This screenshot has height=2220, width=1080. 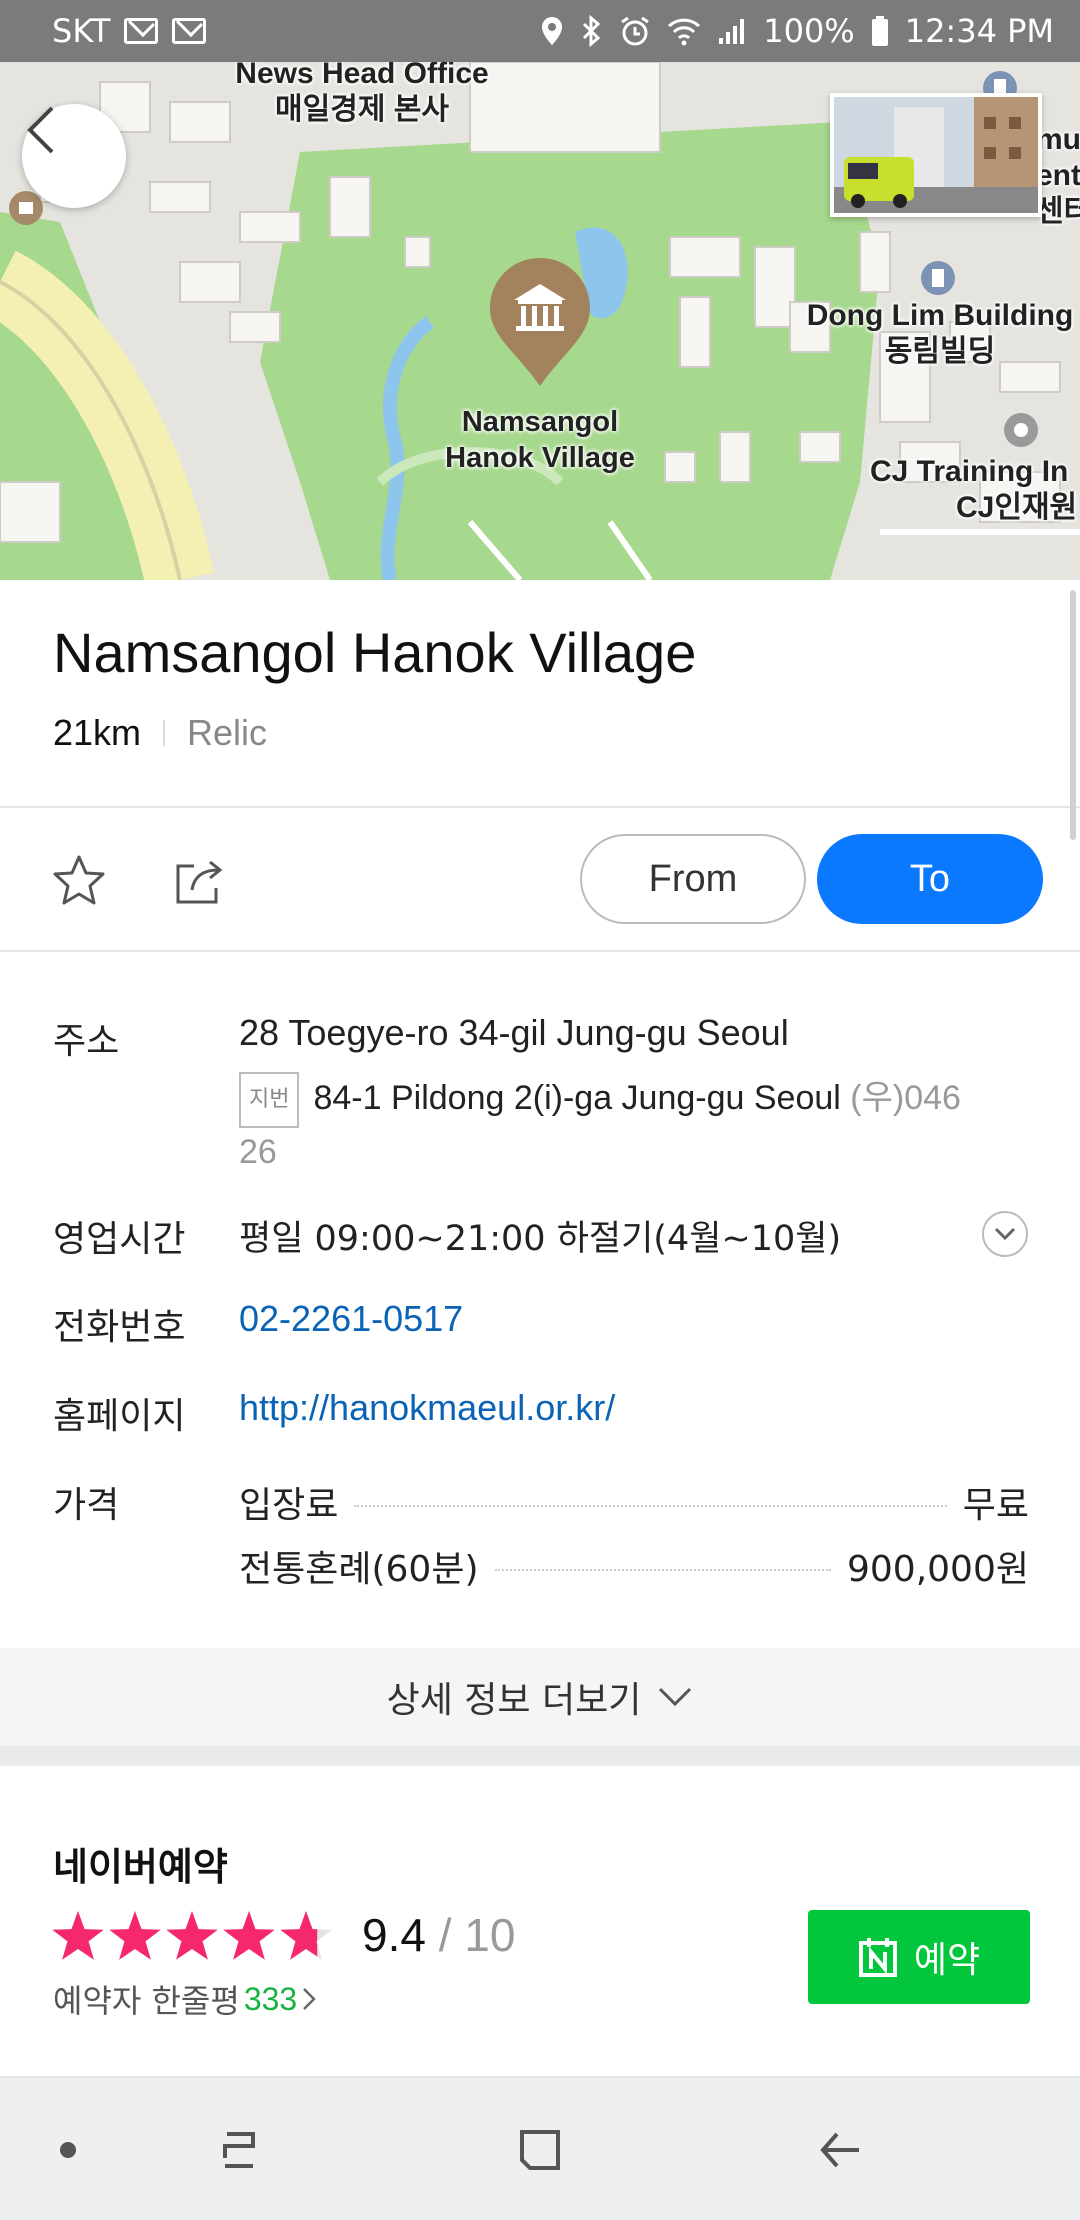 What do you see at coordinates (905, 1097) in the screenshot?
I see `postal-code: (우)046` at bounding box center [905, 1097].